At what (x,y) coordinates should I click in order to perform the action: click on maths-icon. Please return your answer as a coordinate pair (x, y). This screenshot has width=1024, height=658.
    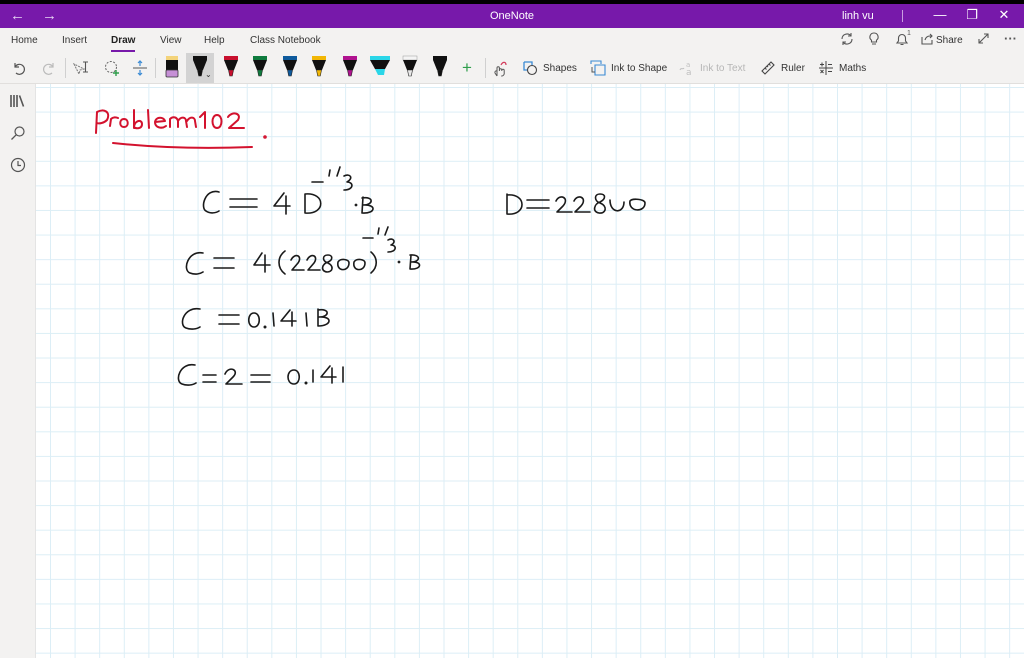
    Looking at the image, I should click on (826, 68).